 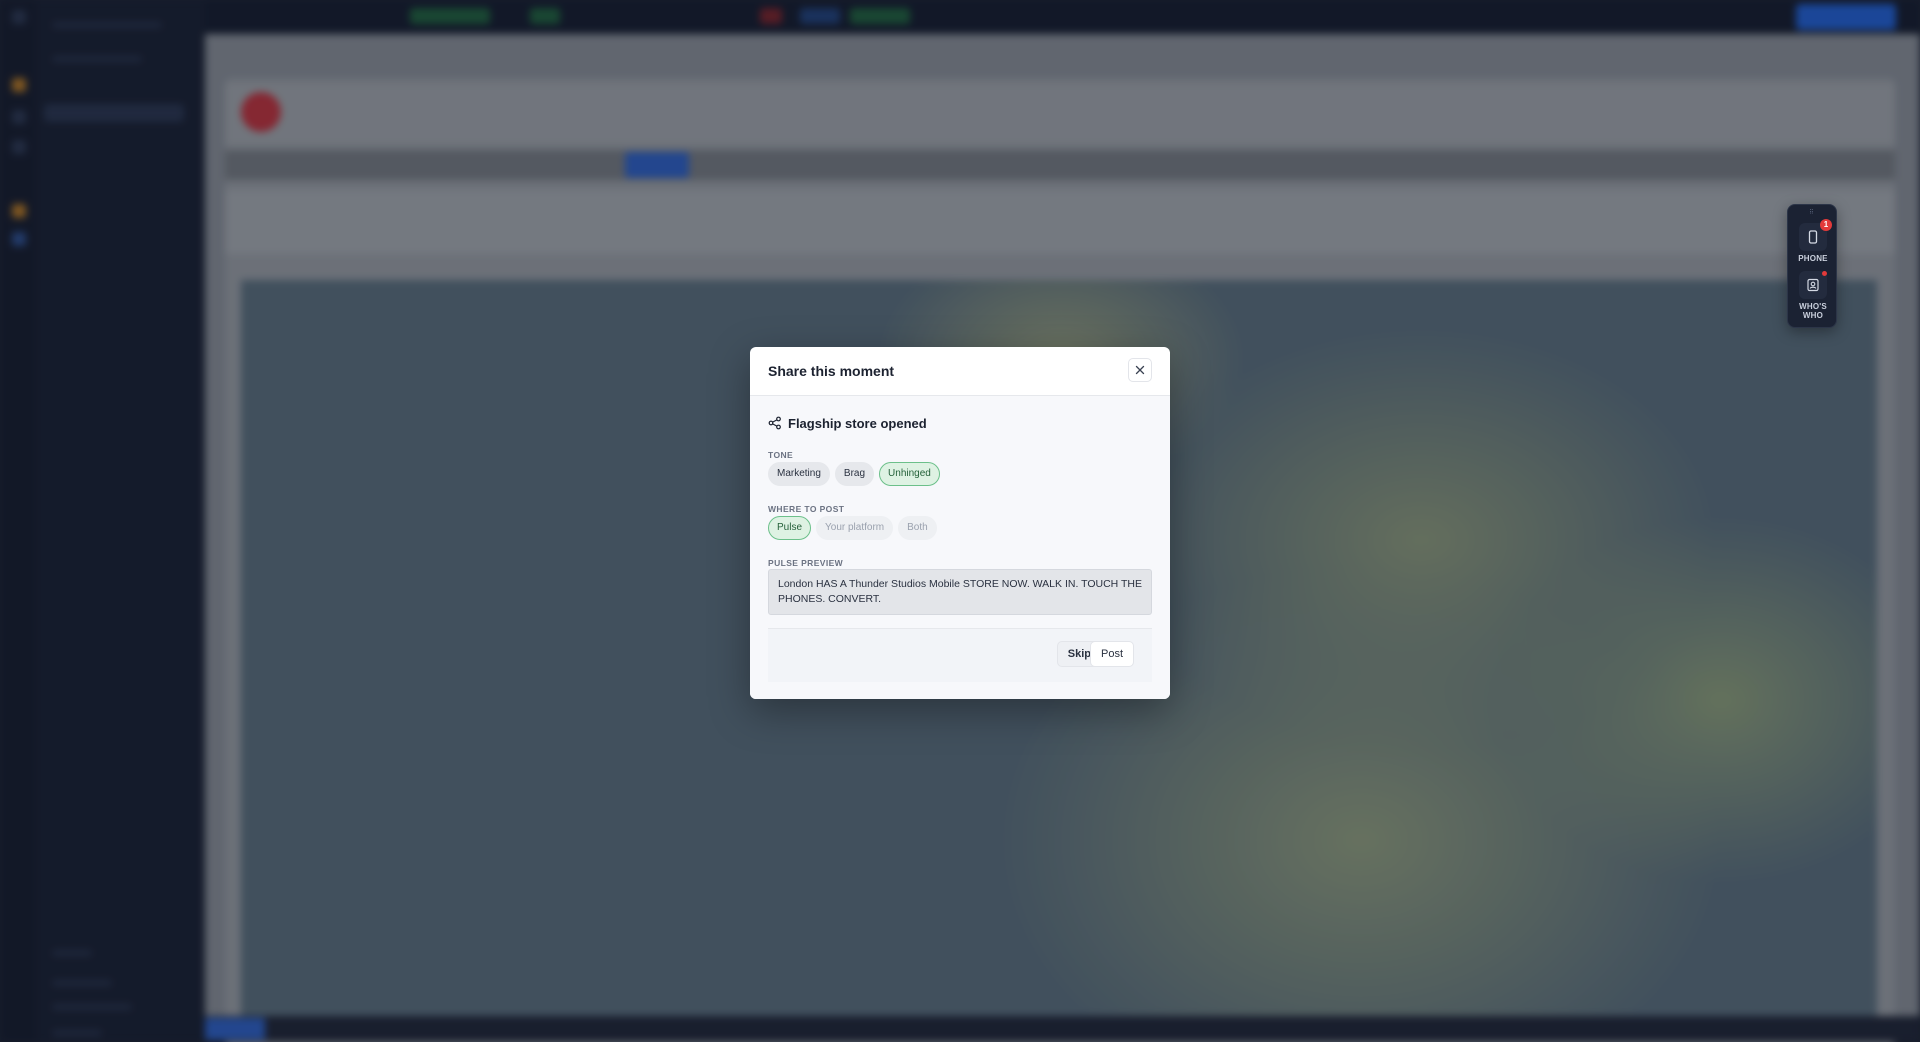 I want to click on dialog-header: Share this moment, so click(x=960, y=371).